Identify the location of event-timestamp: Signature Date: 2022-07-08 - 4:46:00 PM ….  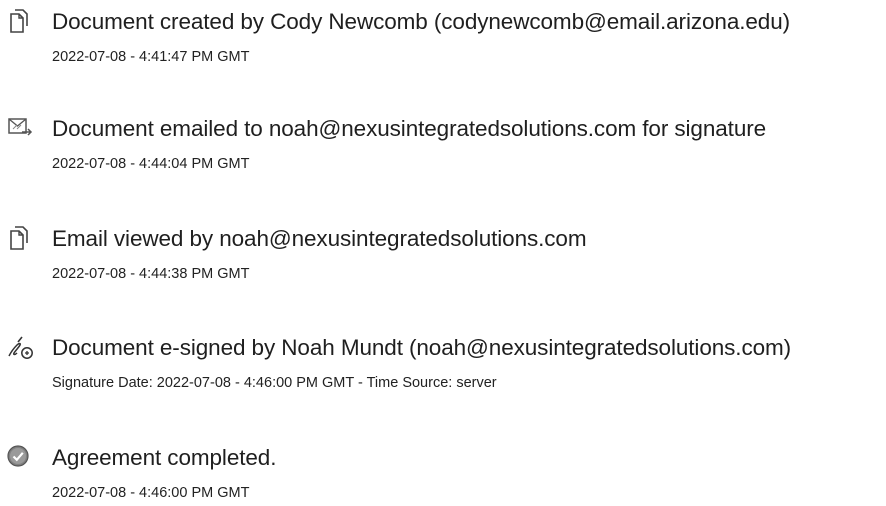
(274, 383).